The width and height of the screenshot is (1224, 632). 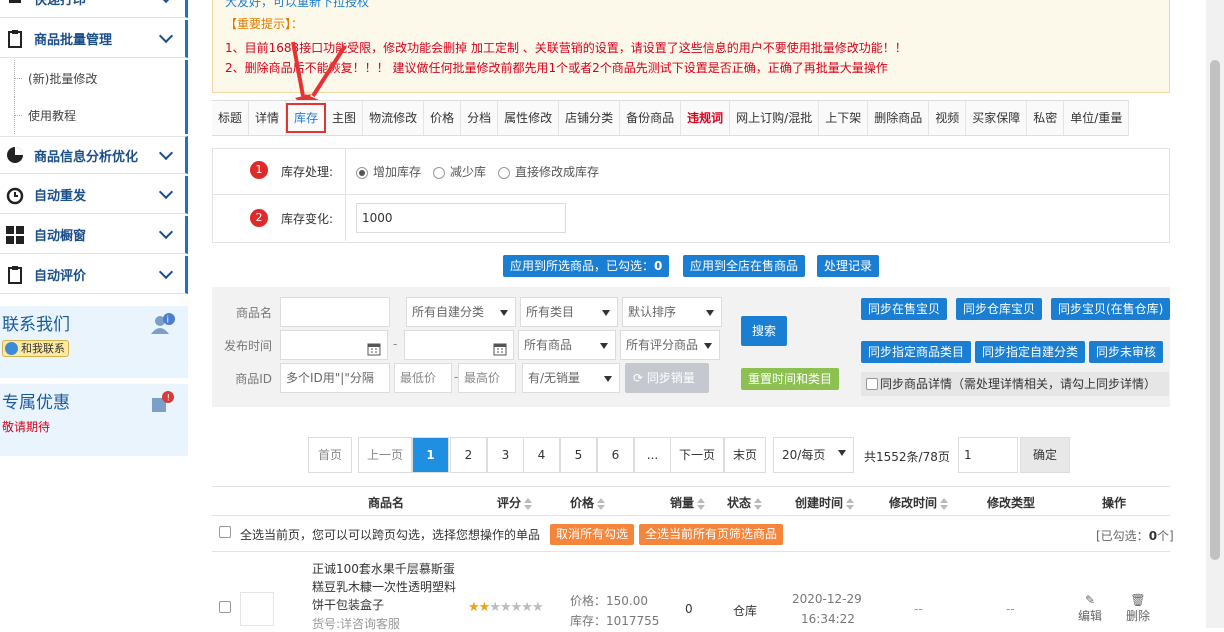 I want to click on tab-15: 买家保障, so click(x=997, y=118).